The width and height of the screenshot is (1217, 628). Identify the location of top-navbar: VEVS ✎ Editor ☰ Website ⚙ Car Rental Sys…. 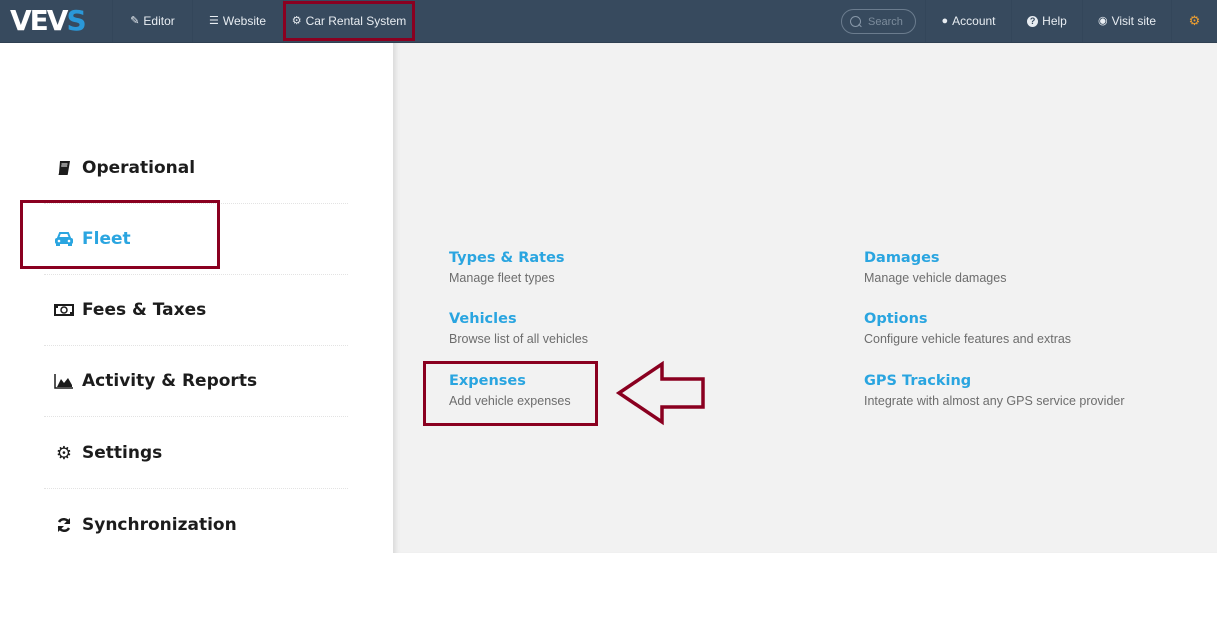
(608, 21).